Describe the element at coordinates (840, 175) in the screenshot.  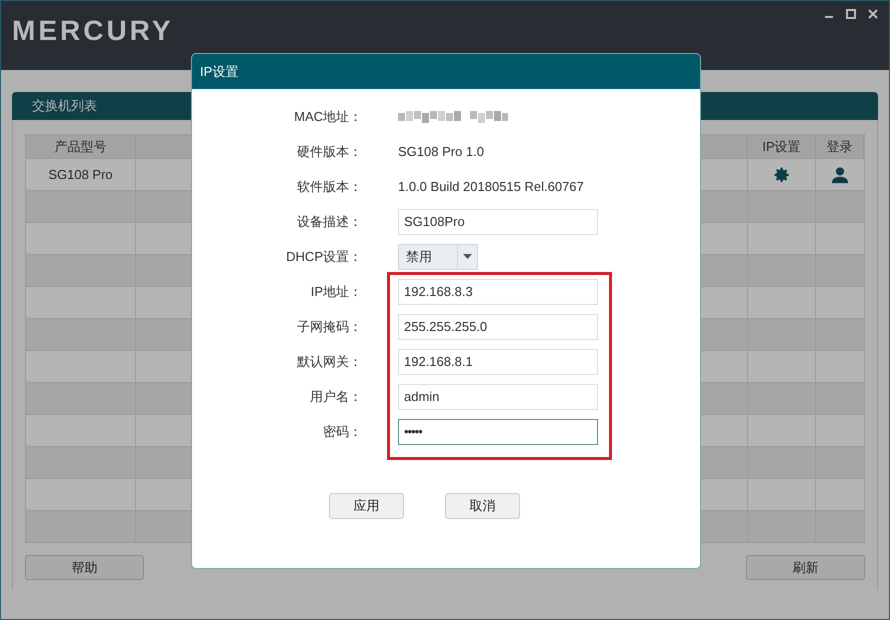
I see `user-icon` at that location.